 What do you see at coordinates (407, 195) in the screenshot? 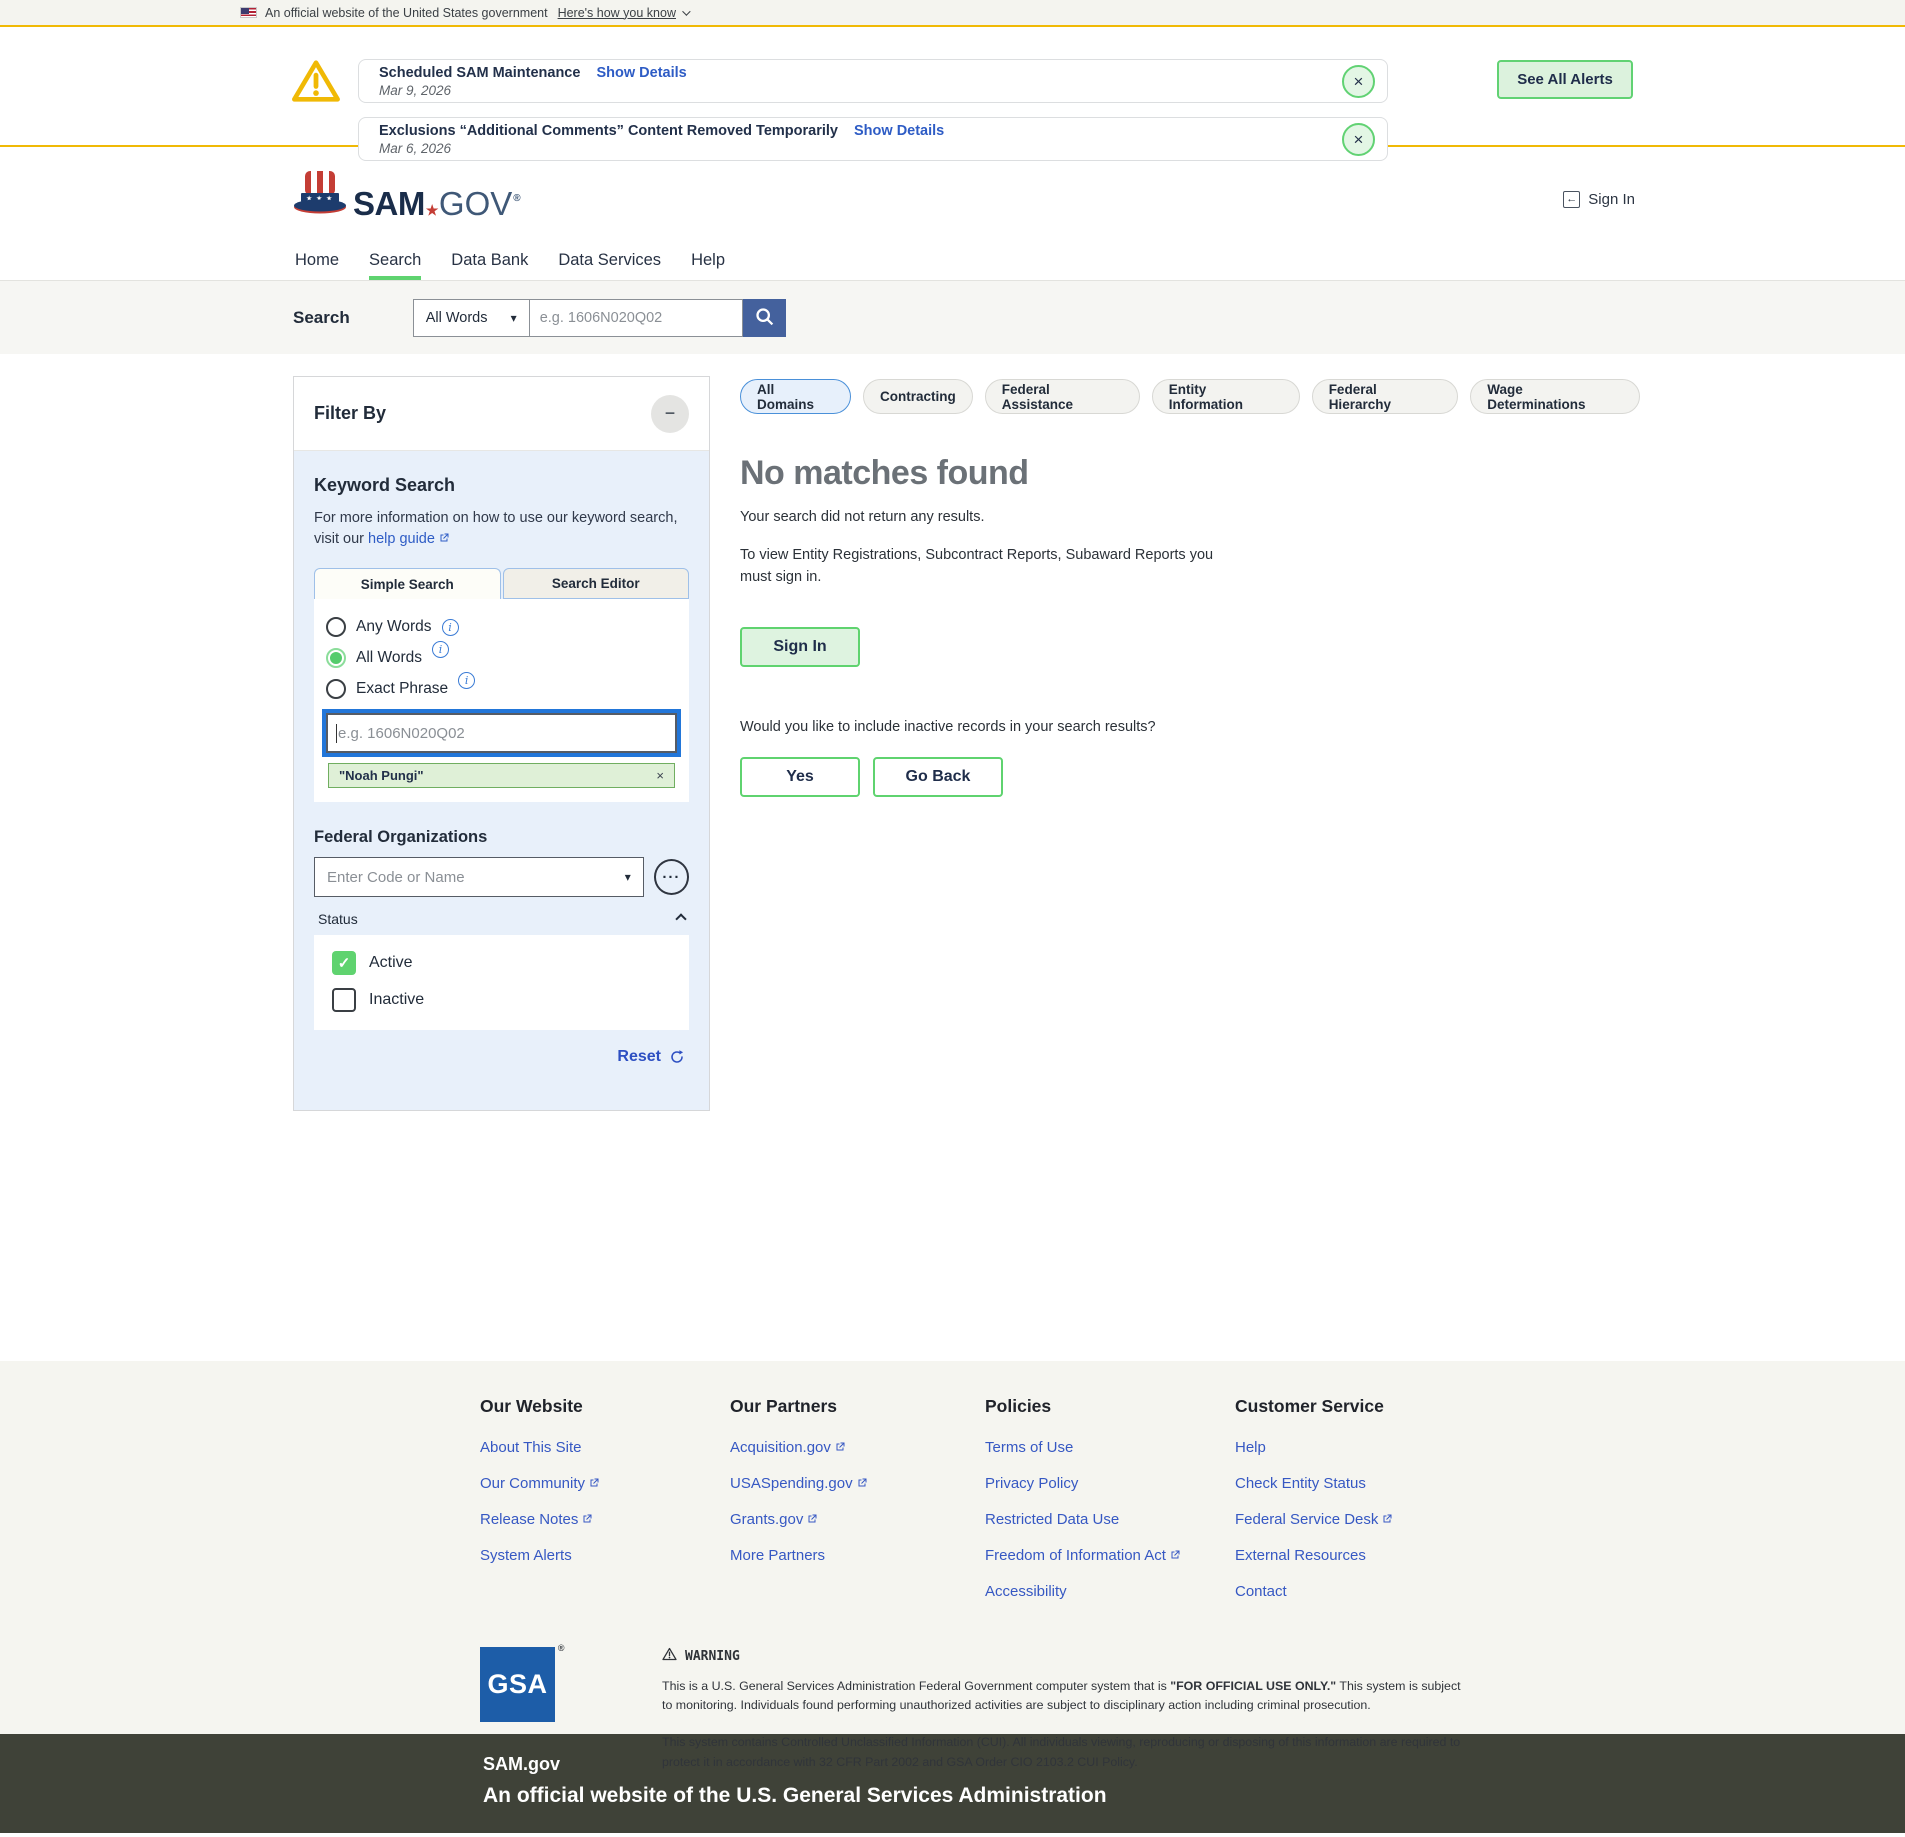
I see `sam-gov-logo: ★ ★ ★ SAM★GOV®` at bounding box center [407, 195].